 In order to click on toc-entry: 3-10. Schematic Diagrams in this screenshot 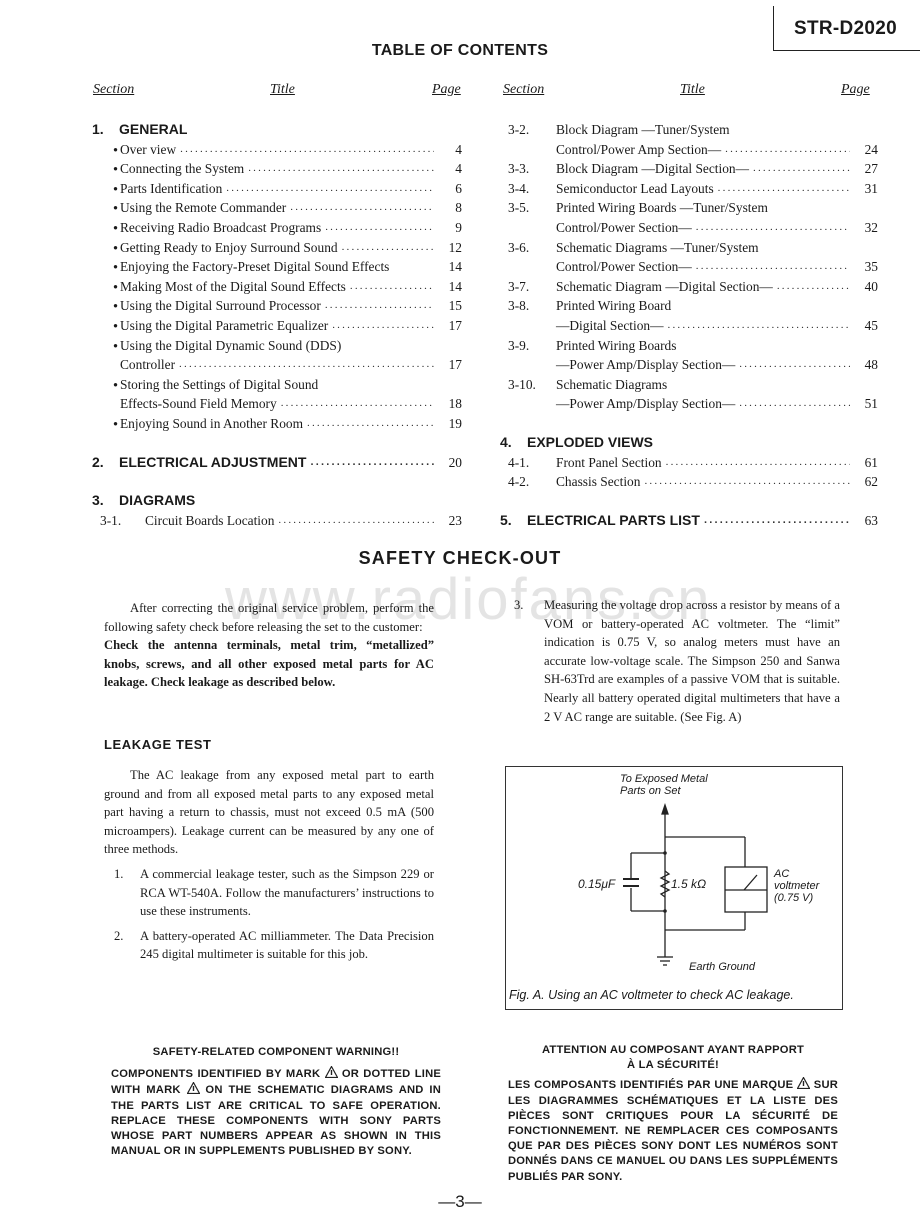, I will do `click(690, 384)`.